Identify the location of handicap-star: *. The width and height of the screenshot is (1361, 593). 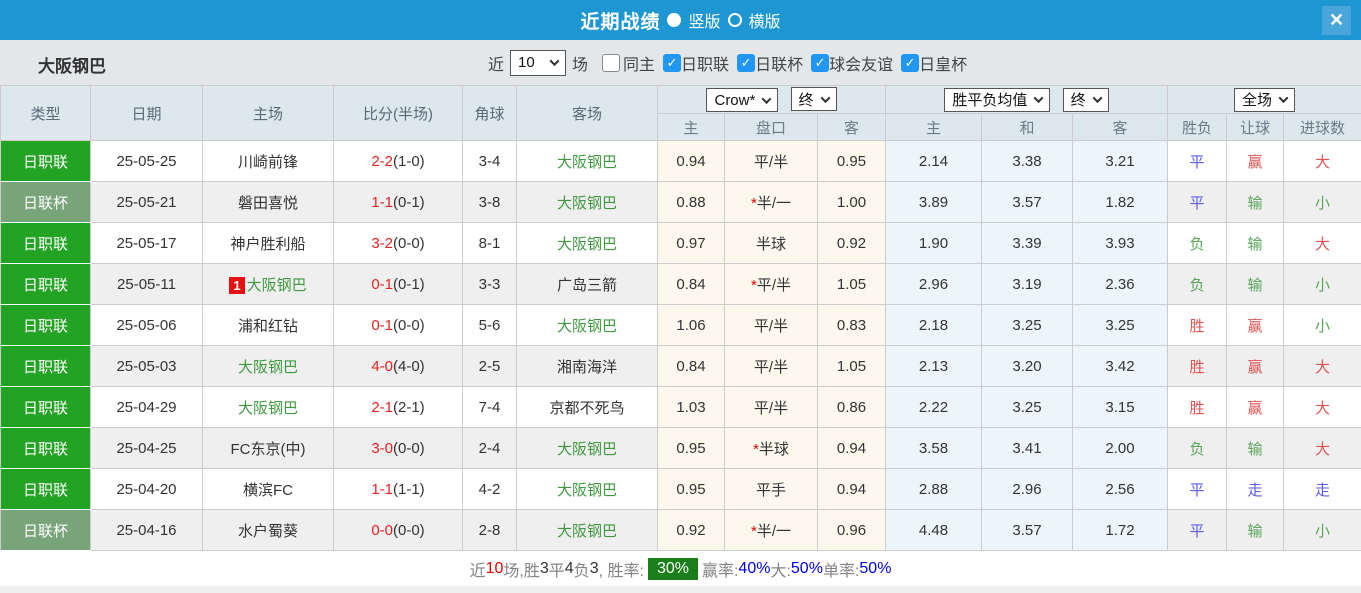
(753, 531).